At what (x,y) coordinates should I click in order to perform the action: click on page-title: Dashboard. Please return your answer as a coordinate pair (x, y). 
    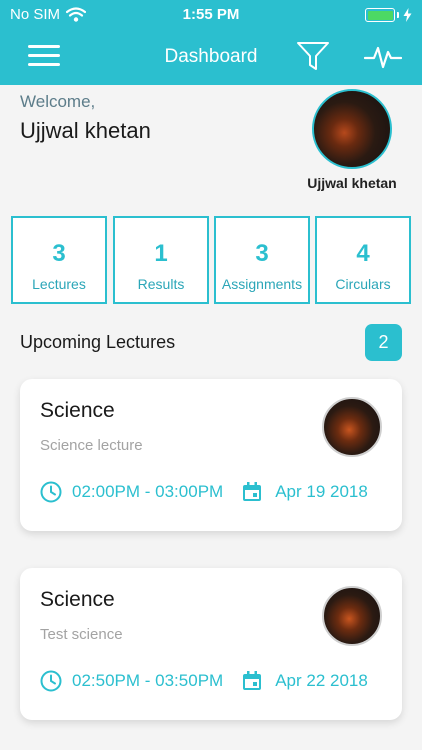
    Looking at the image, I should click on (211, 56).